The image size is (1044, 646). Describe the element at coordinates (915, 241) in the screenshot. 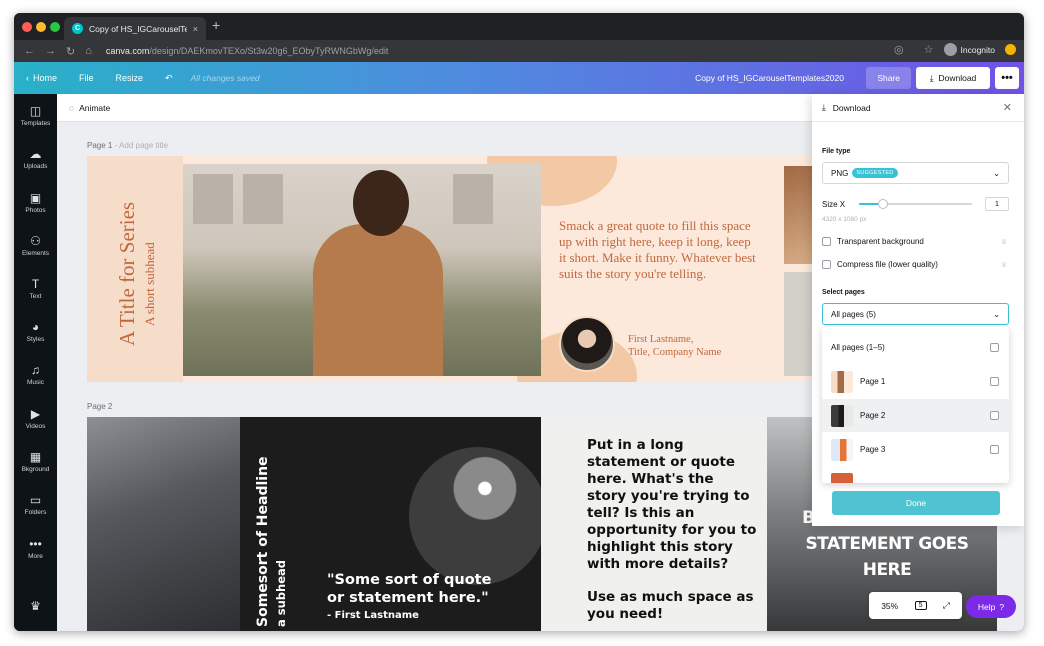

I see `transparent-background-option: Transparent background ♛` at that location.